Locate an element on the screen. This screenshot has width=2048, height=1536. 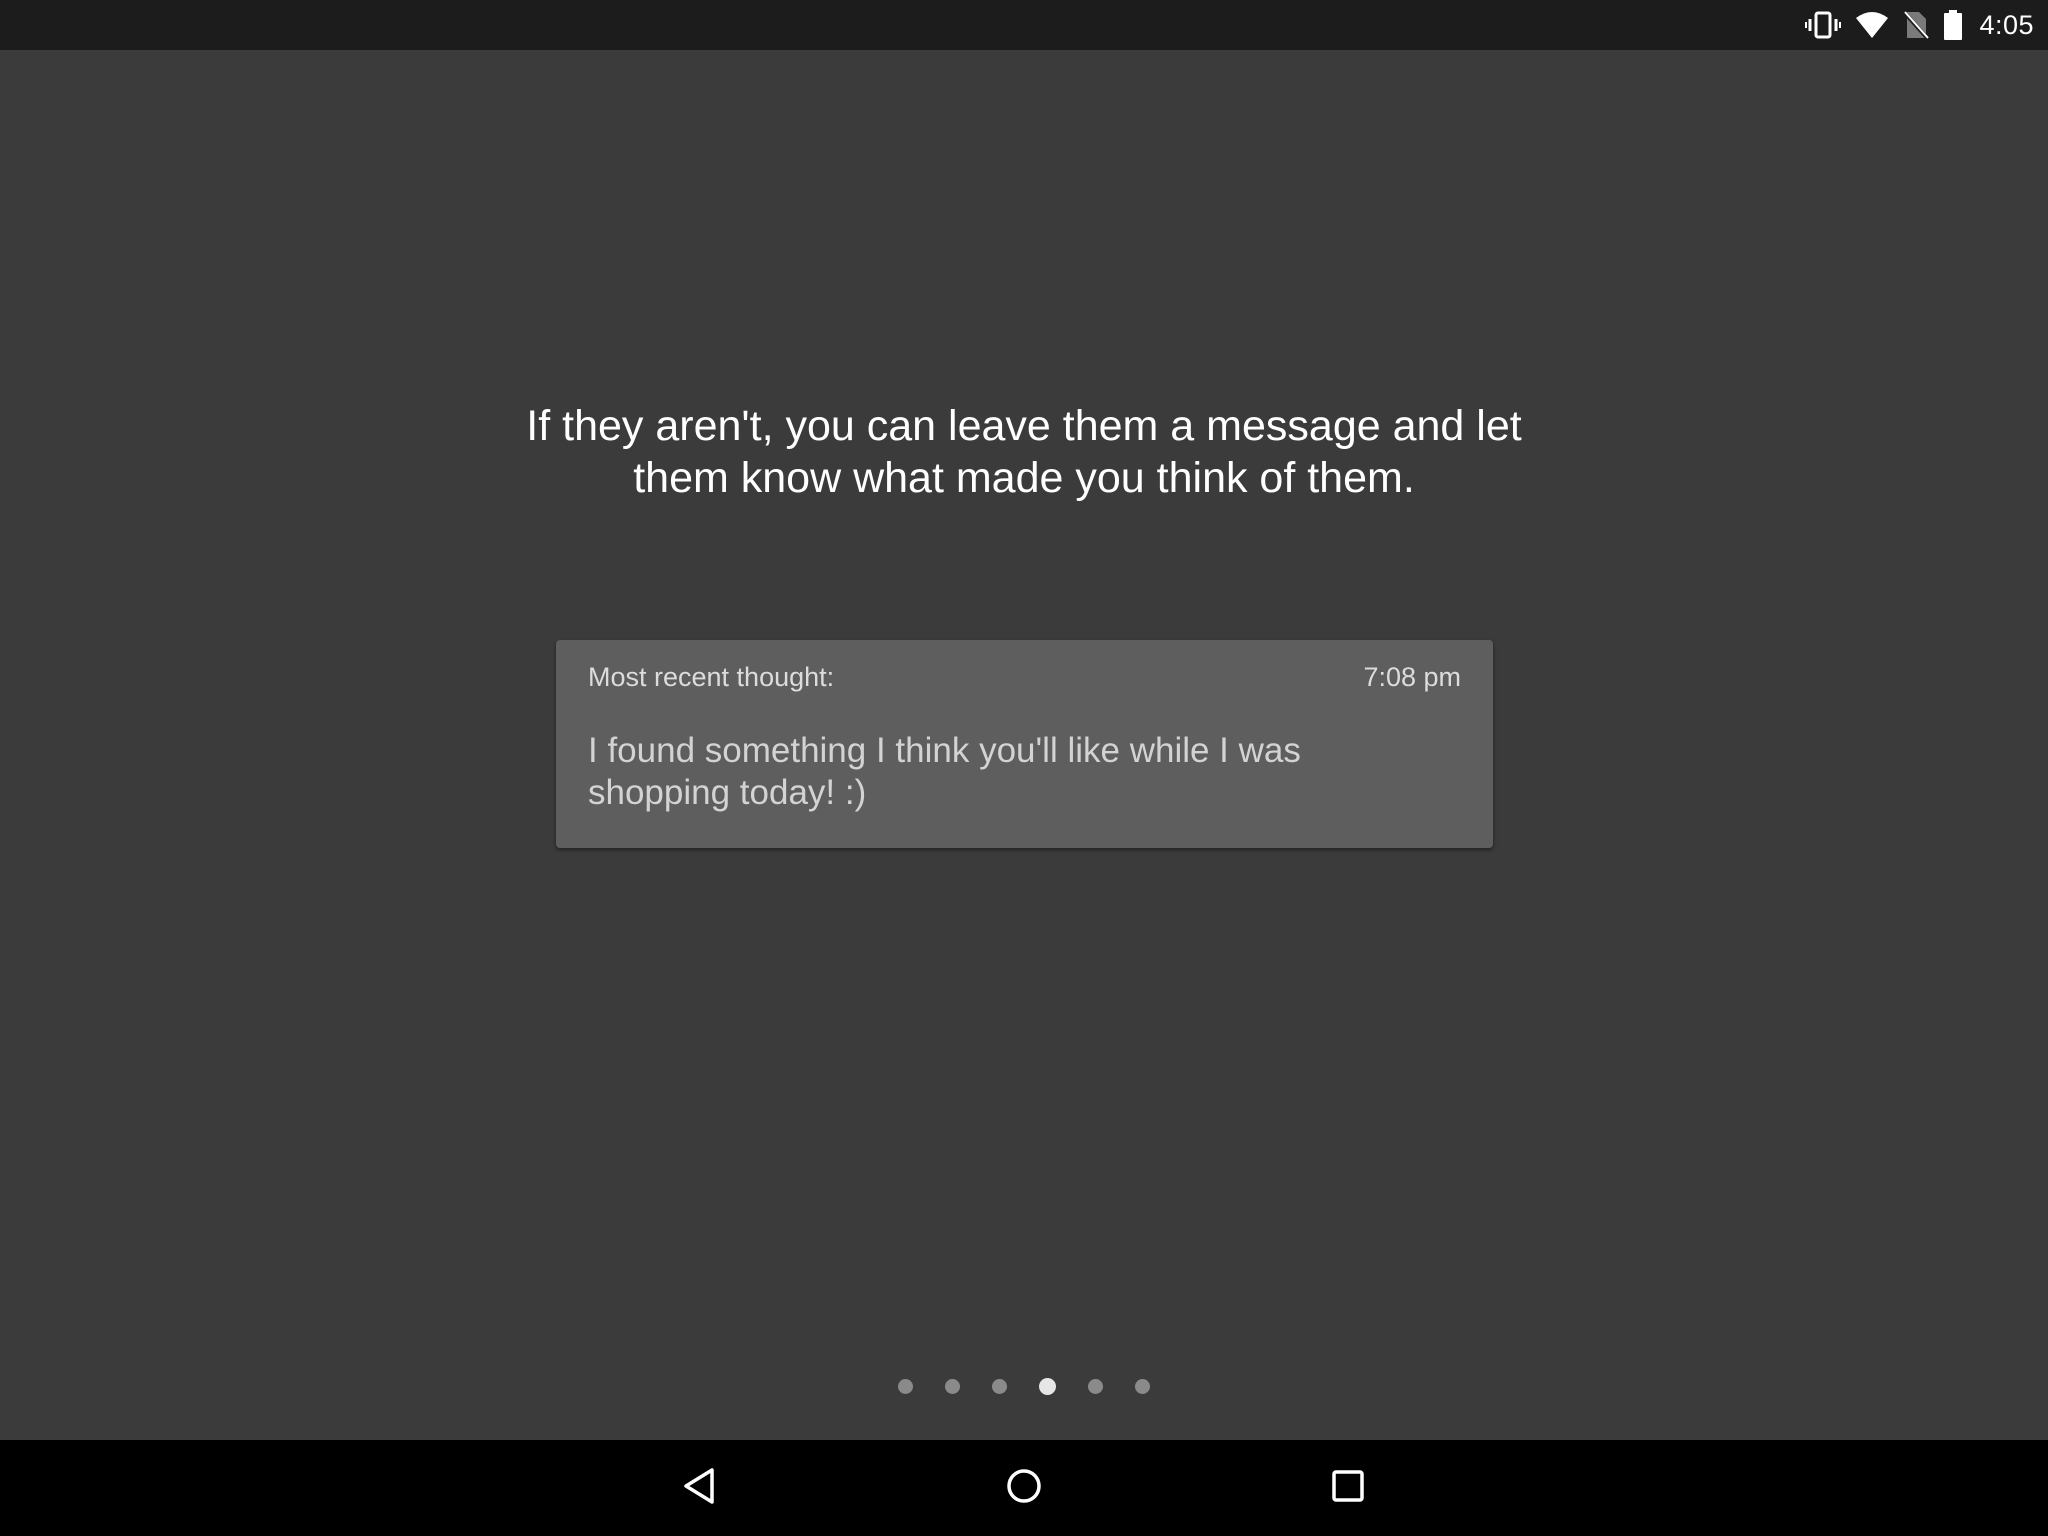
status-icons: 4:05 is located at coordinates (1912, 25).